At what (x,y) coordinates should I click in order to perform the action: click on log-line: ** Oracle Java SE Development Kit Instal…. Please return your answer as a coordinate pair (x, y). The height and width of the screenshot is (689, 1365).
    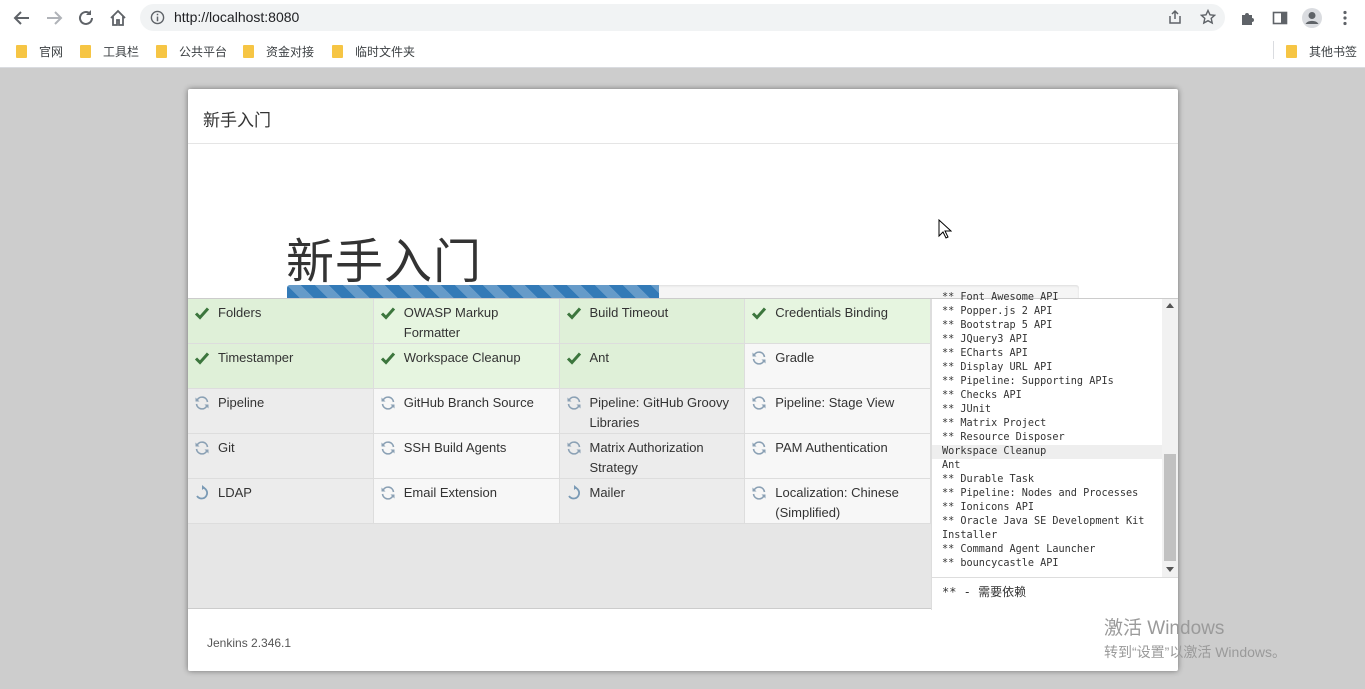
    Looking at the image, I should click on (1043, 528).